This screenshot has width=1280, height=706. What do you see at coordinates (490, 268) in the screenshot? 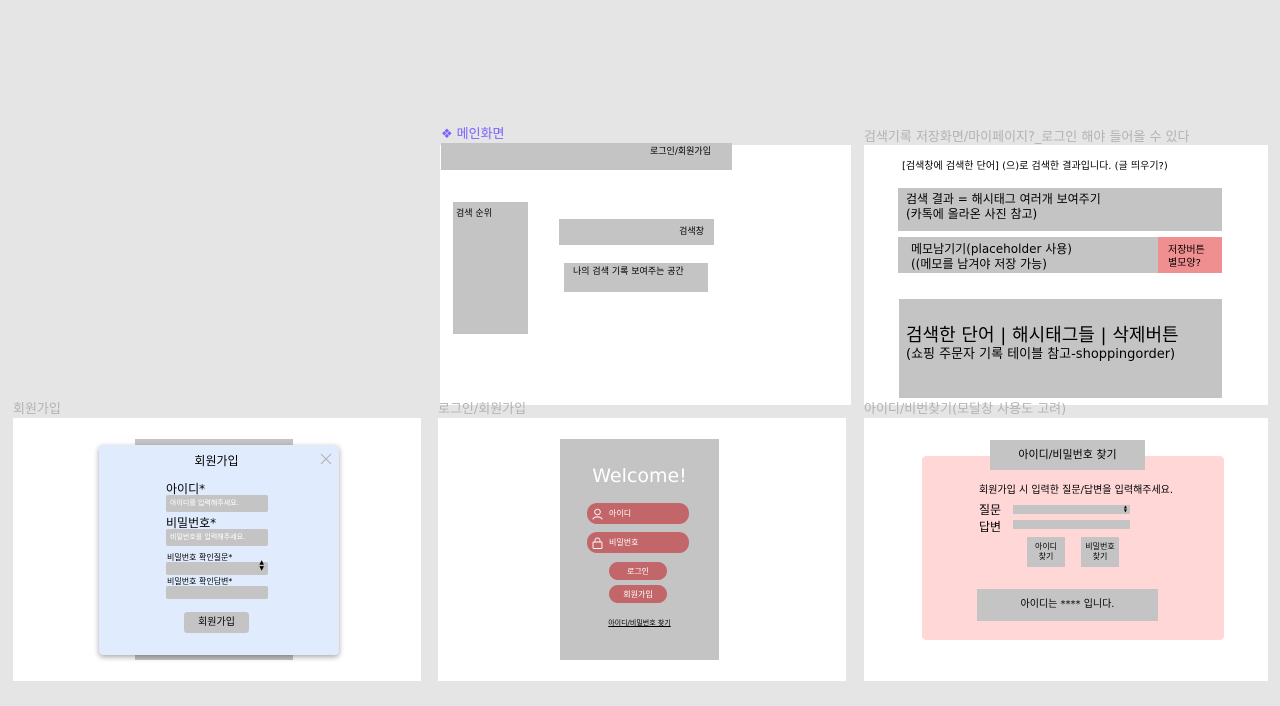
I see `search-rank-panel: 검색 순위` at bounding box center [490, 268].